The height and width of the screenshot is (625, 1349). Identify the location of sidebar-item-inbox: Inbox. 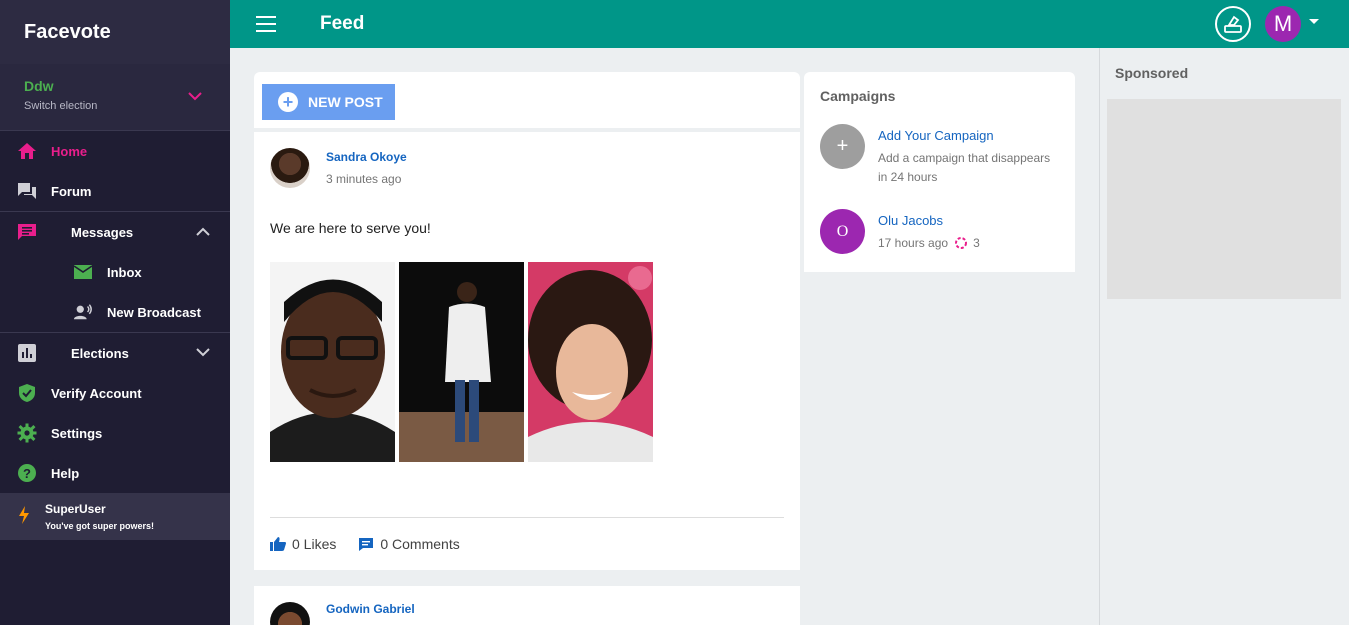
(115, 272).